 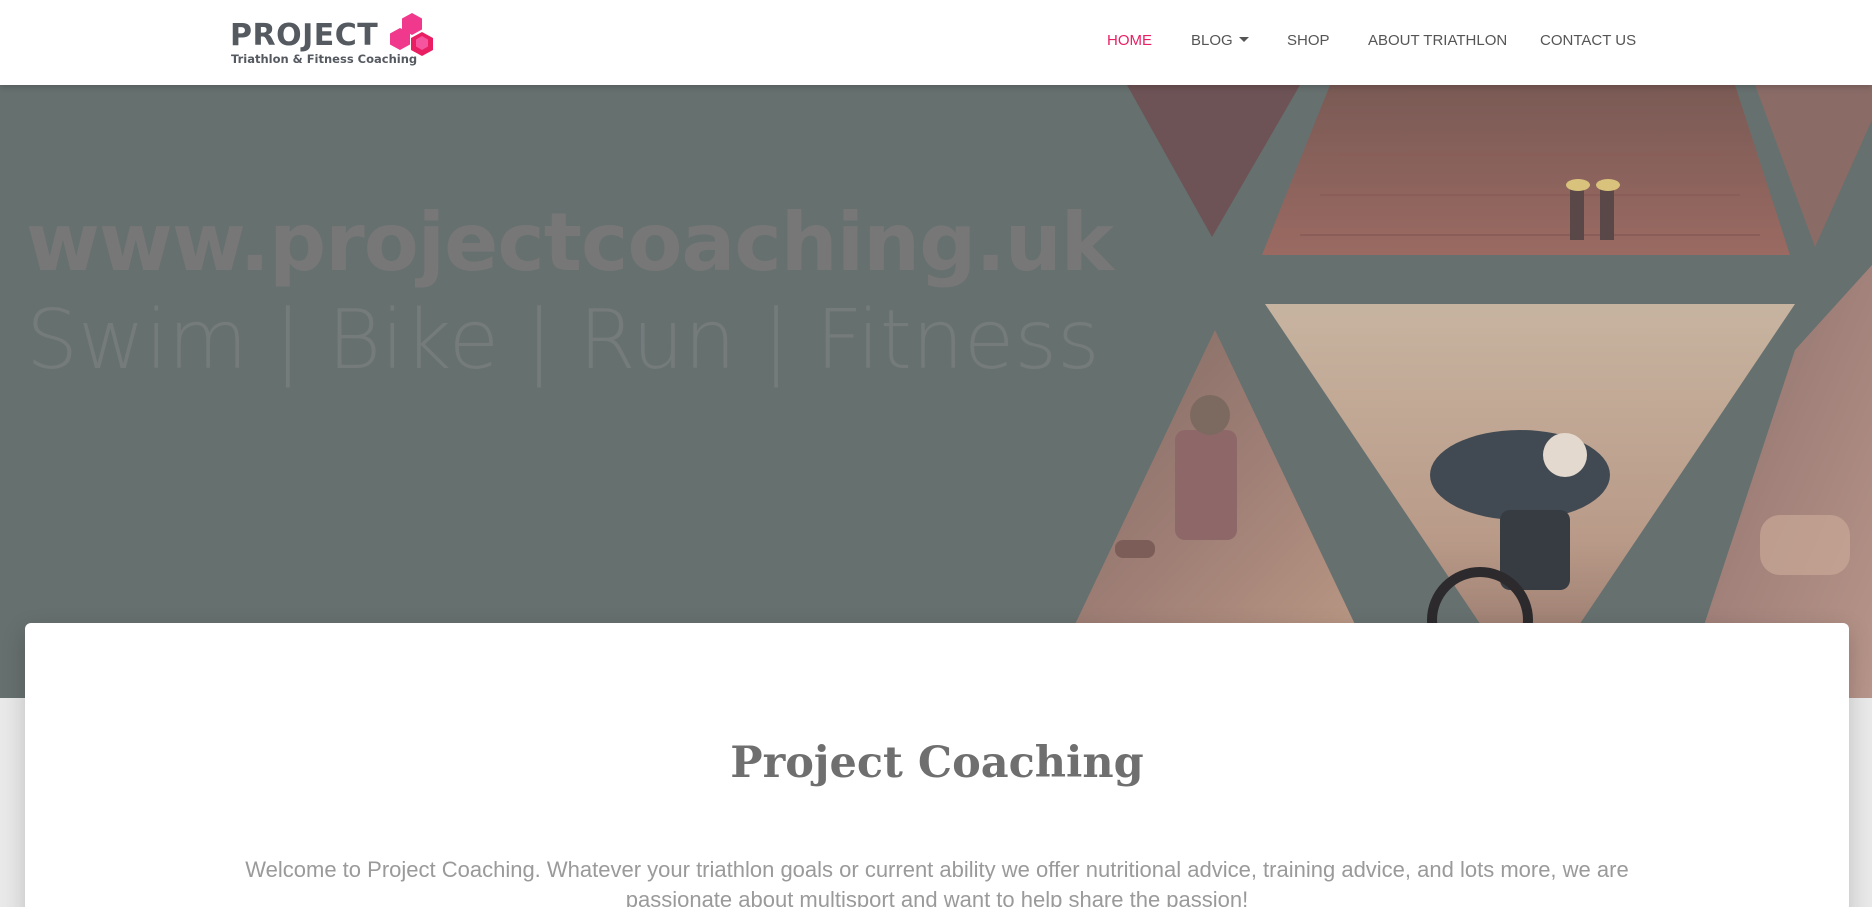 I want to click on nav-item-blog: BLOG, so click(x=1220, y=40).